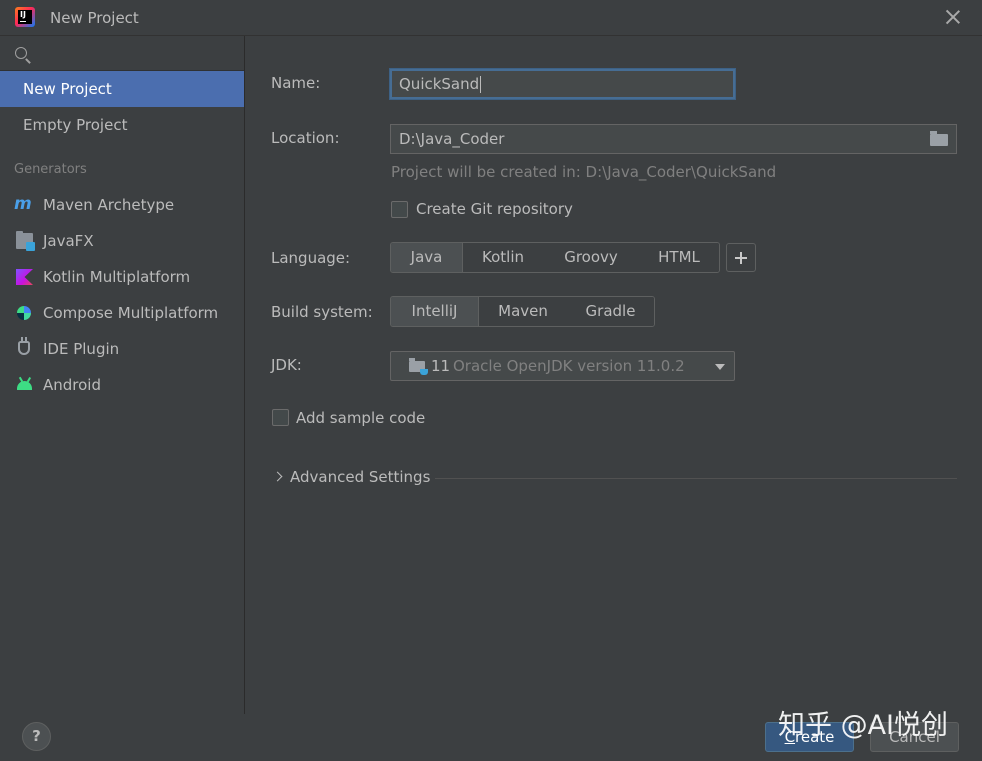 This screenshot has height=761, width=982. I want to click on language-option-groovy: Groovy, so click(591, 257).